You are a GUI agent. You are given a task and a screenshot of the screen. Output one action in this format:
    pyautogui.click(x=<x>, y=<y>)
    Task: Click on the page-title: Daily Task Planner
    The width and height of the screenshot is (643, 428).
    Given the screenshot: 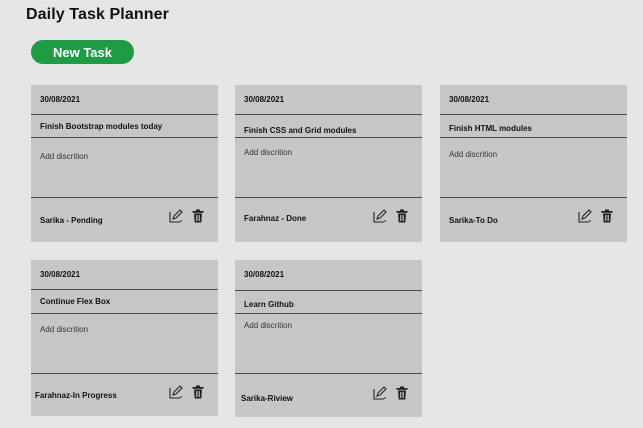 What is the action you would take?
    pyautogui.click(x=97, y=14)
    